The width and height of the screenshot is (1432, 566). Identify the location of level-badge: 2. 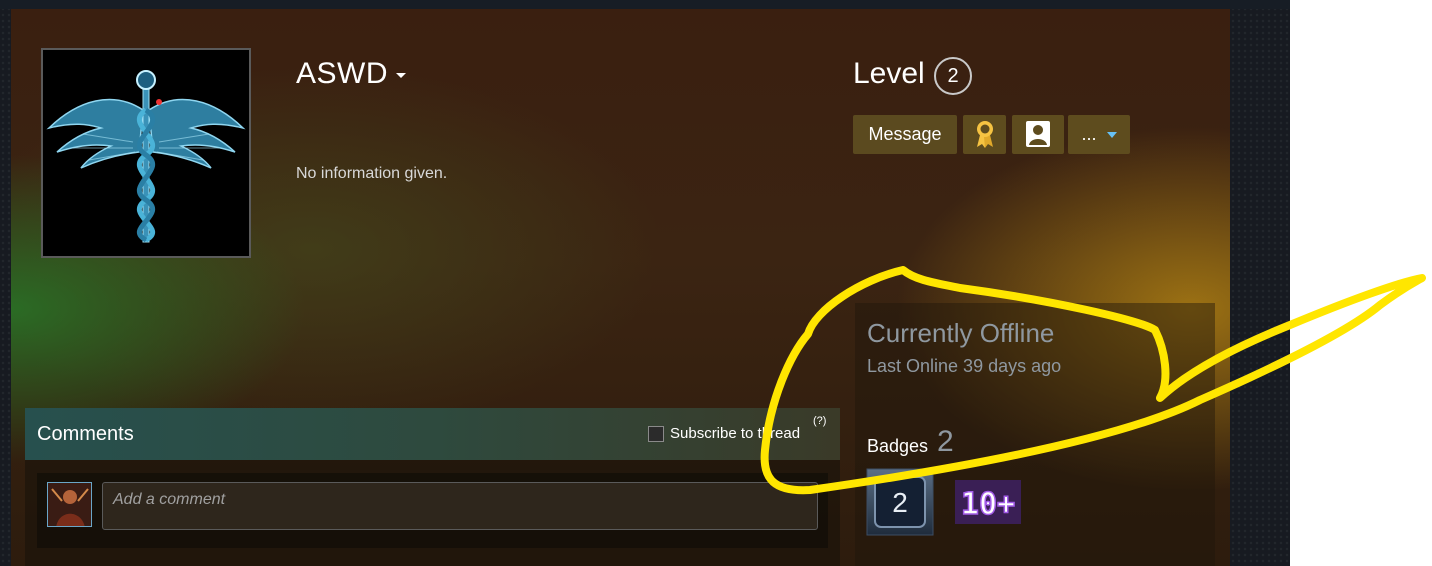
(953, 76).